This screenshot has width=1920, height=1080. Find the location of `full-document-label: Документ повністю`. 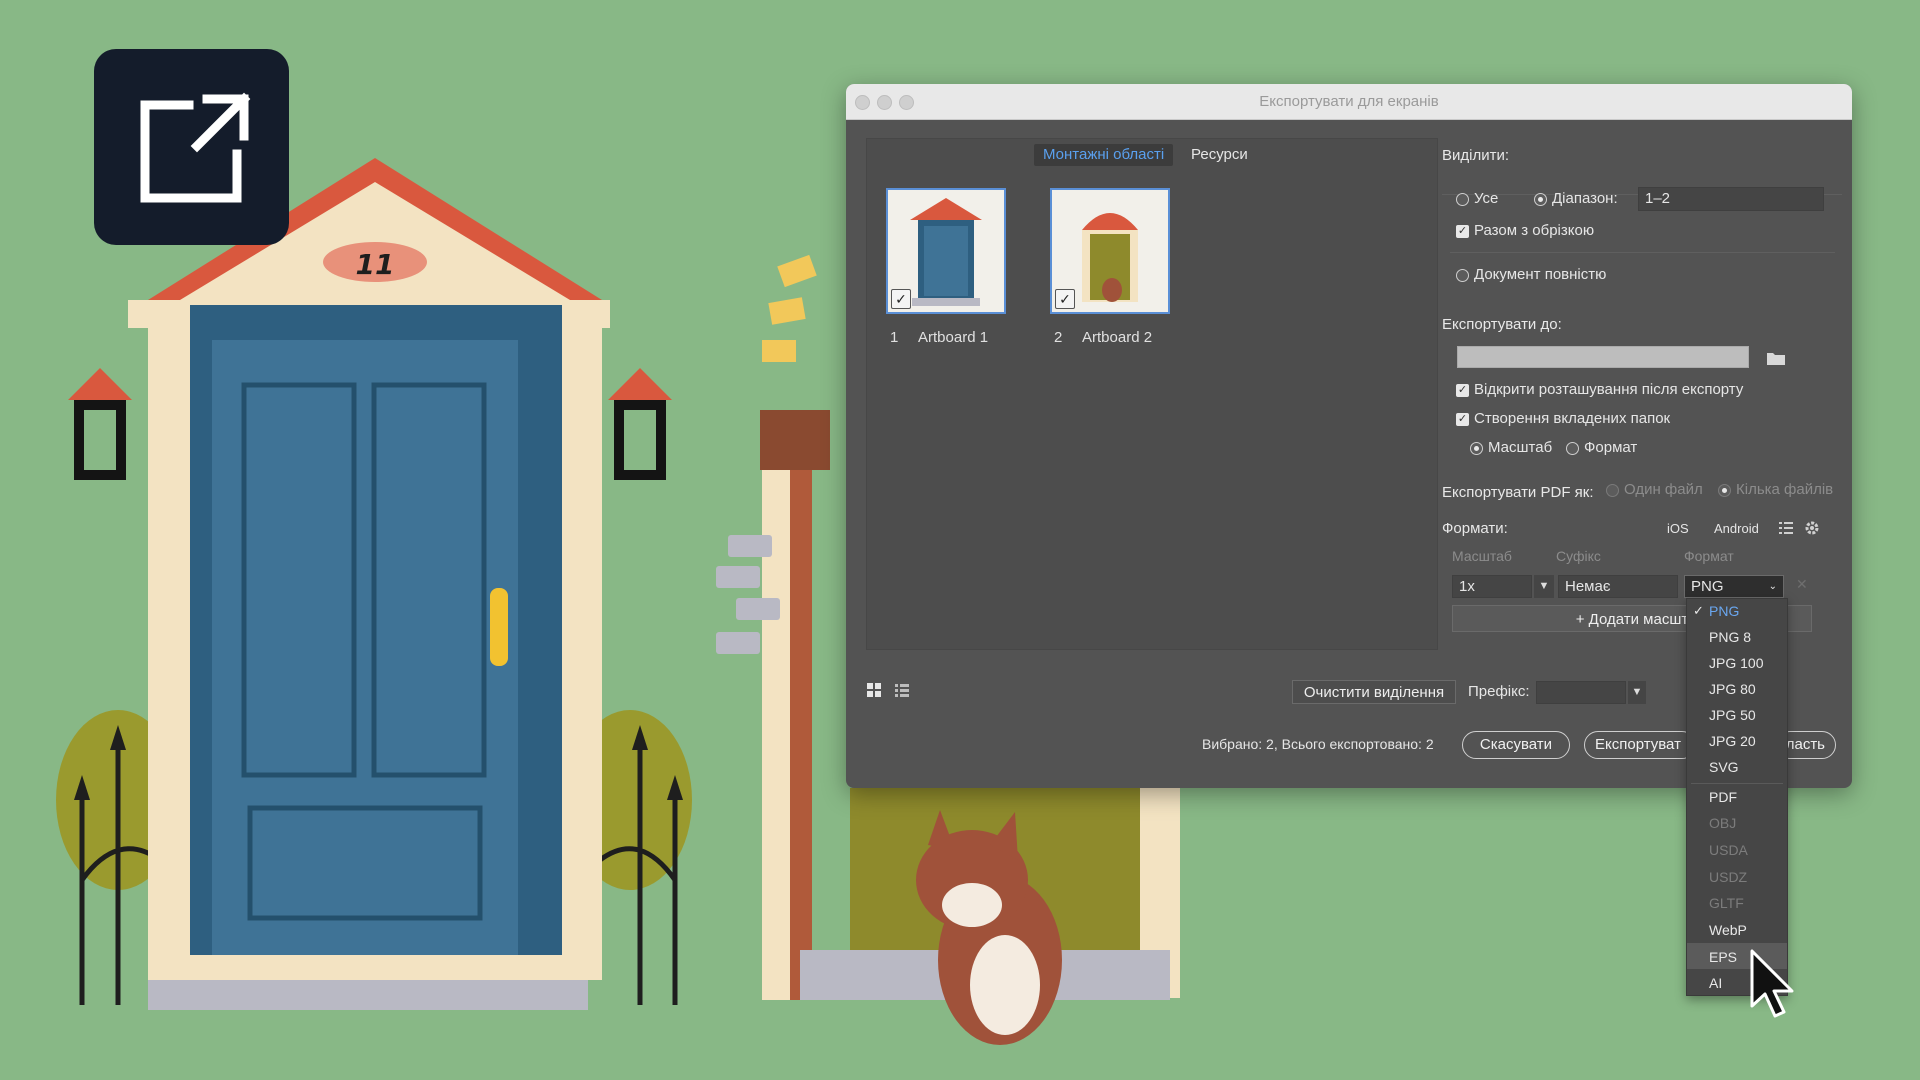

full-document-label: Документ повністю is located at coordinates (1540, 274).